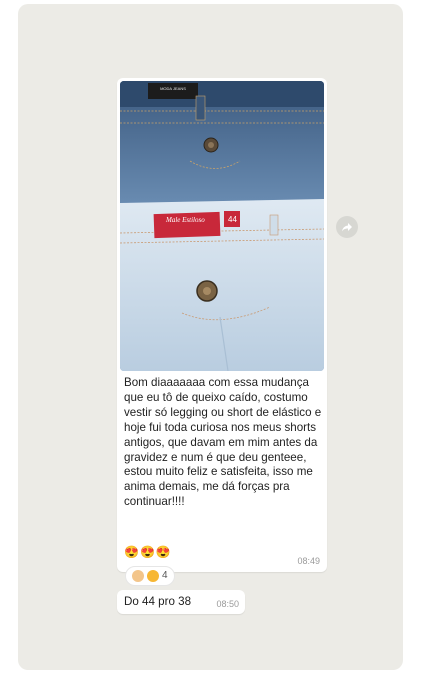  What do you see at coordinates (158, 601) in the screenshot?
I see `message-text-2: Do 44 pro 38` at bounding box center [158, 601].